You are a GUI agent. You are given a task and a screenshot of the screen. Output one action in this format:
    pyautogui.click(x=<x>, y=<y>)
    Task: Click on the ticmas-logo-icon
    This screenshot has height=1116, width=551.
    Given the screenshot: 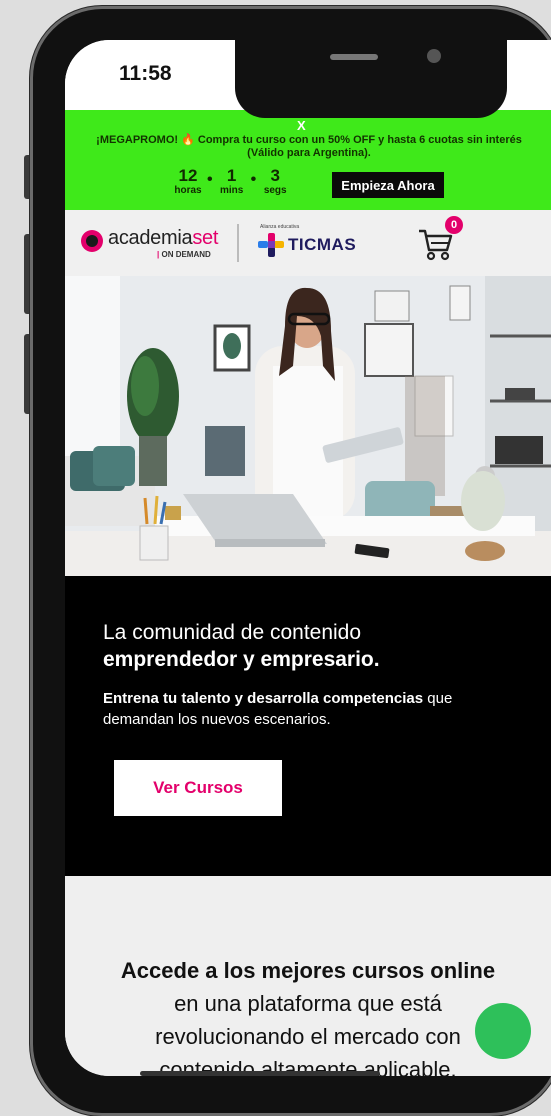 What is the action you would take?
    pyautogui.click(x=271, y=245)
    